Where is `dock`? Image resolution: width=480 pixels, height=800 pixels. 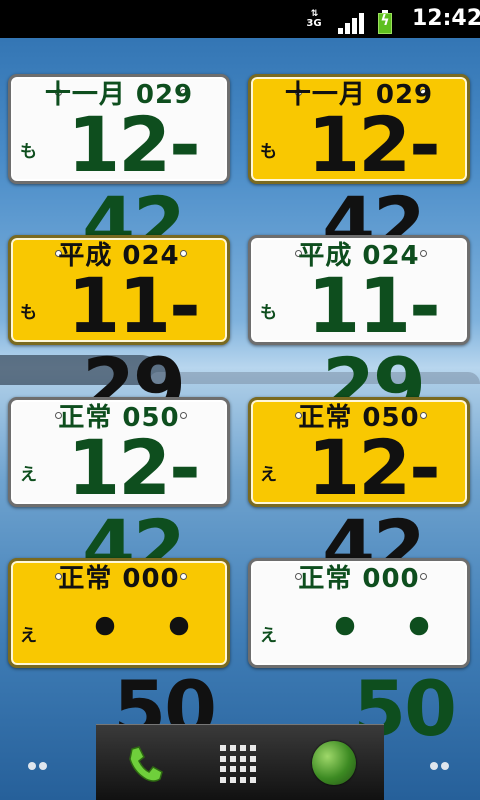 dock is located at coordinates (240, 762).